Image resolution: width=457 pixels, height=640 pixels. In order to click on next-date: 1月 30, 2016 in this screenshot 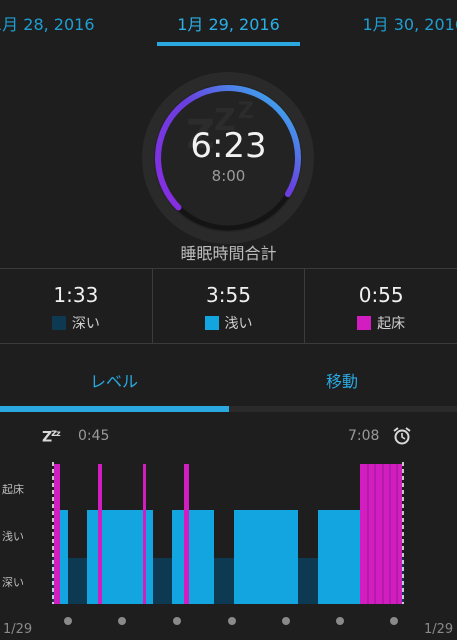, I will do `click(409, 23)`.